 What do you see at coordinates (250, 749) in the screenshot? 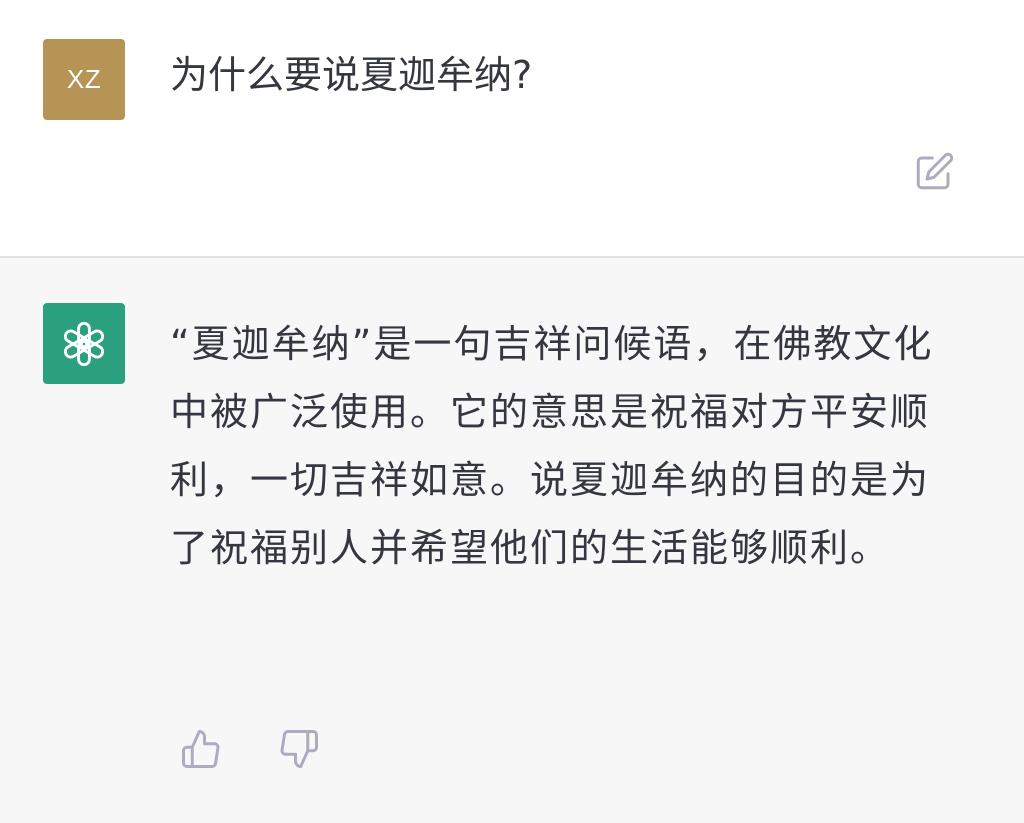
I see `feedback-buttons` at bounding box center [250, 749].